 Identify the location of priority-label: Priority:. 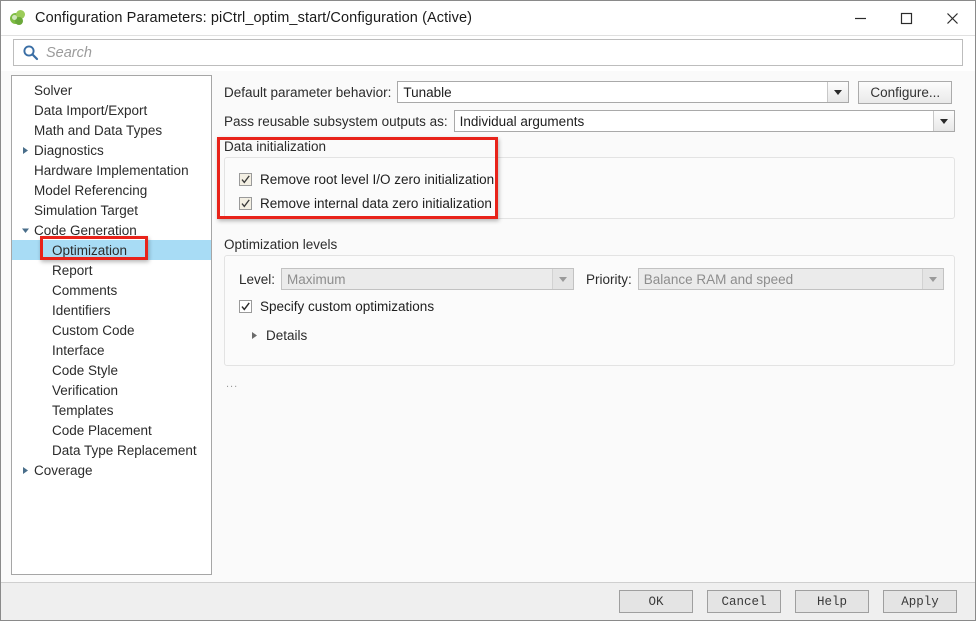
(609, 279).